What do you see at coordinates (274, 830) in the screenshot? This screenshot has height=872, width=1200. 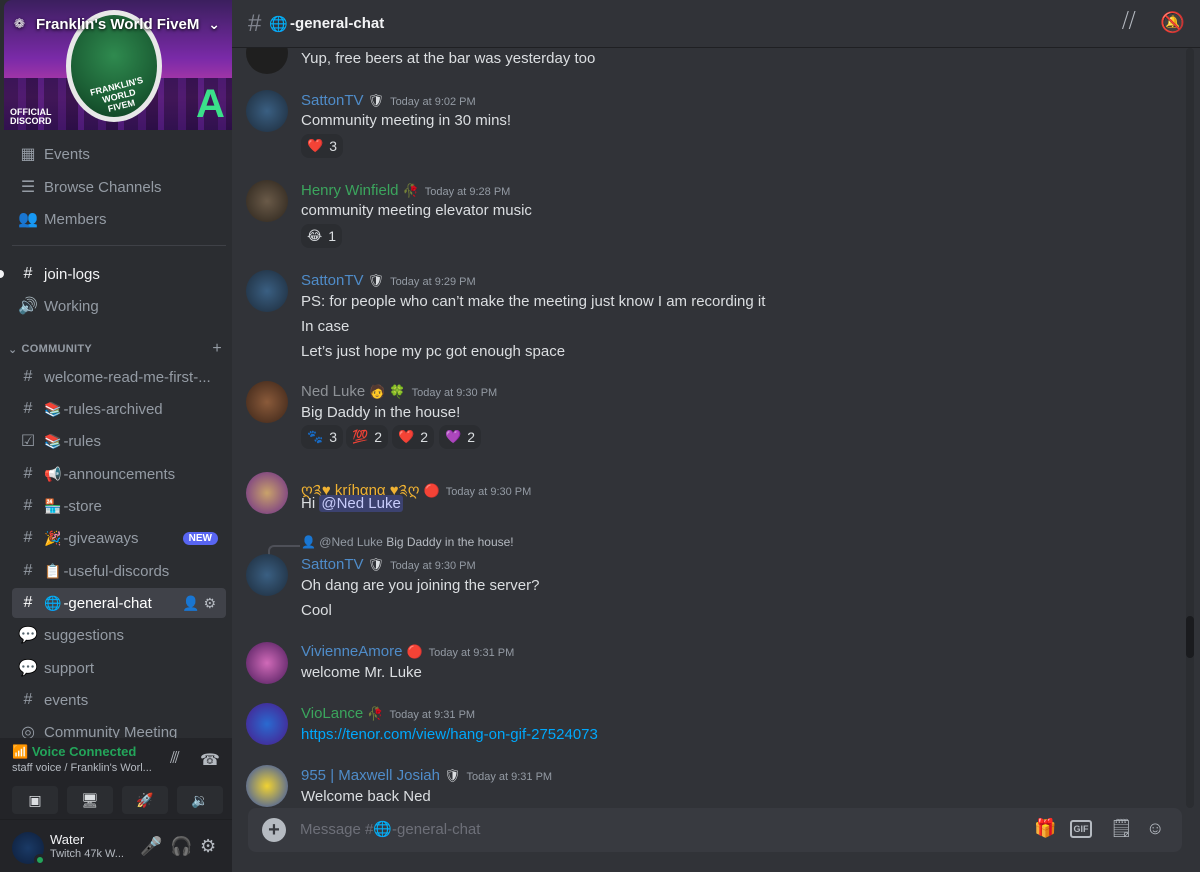 I see `add-attachment-icon: +` at bounding box center [274, 830].